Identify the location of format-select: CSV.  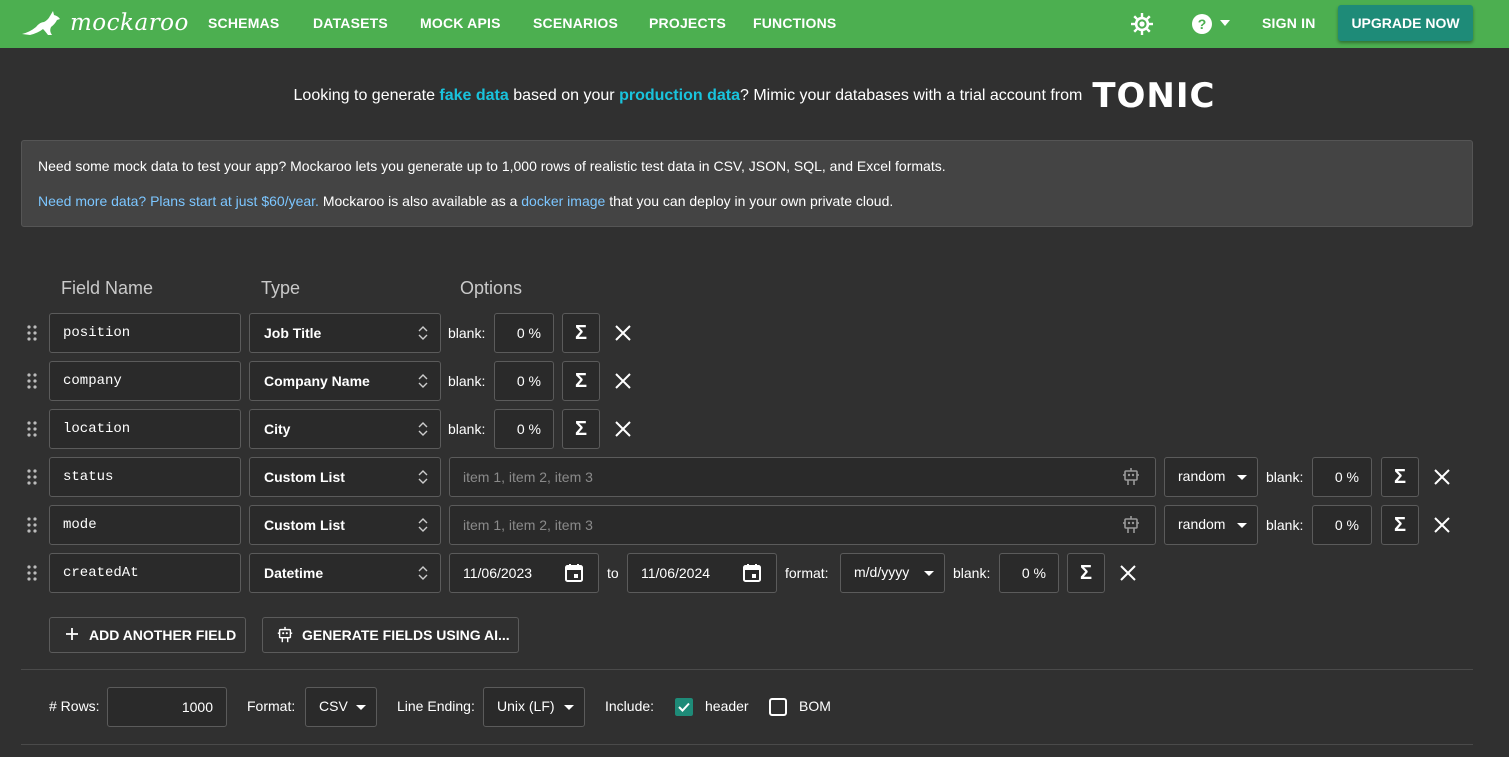
(341, 707).